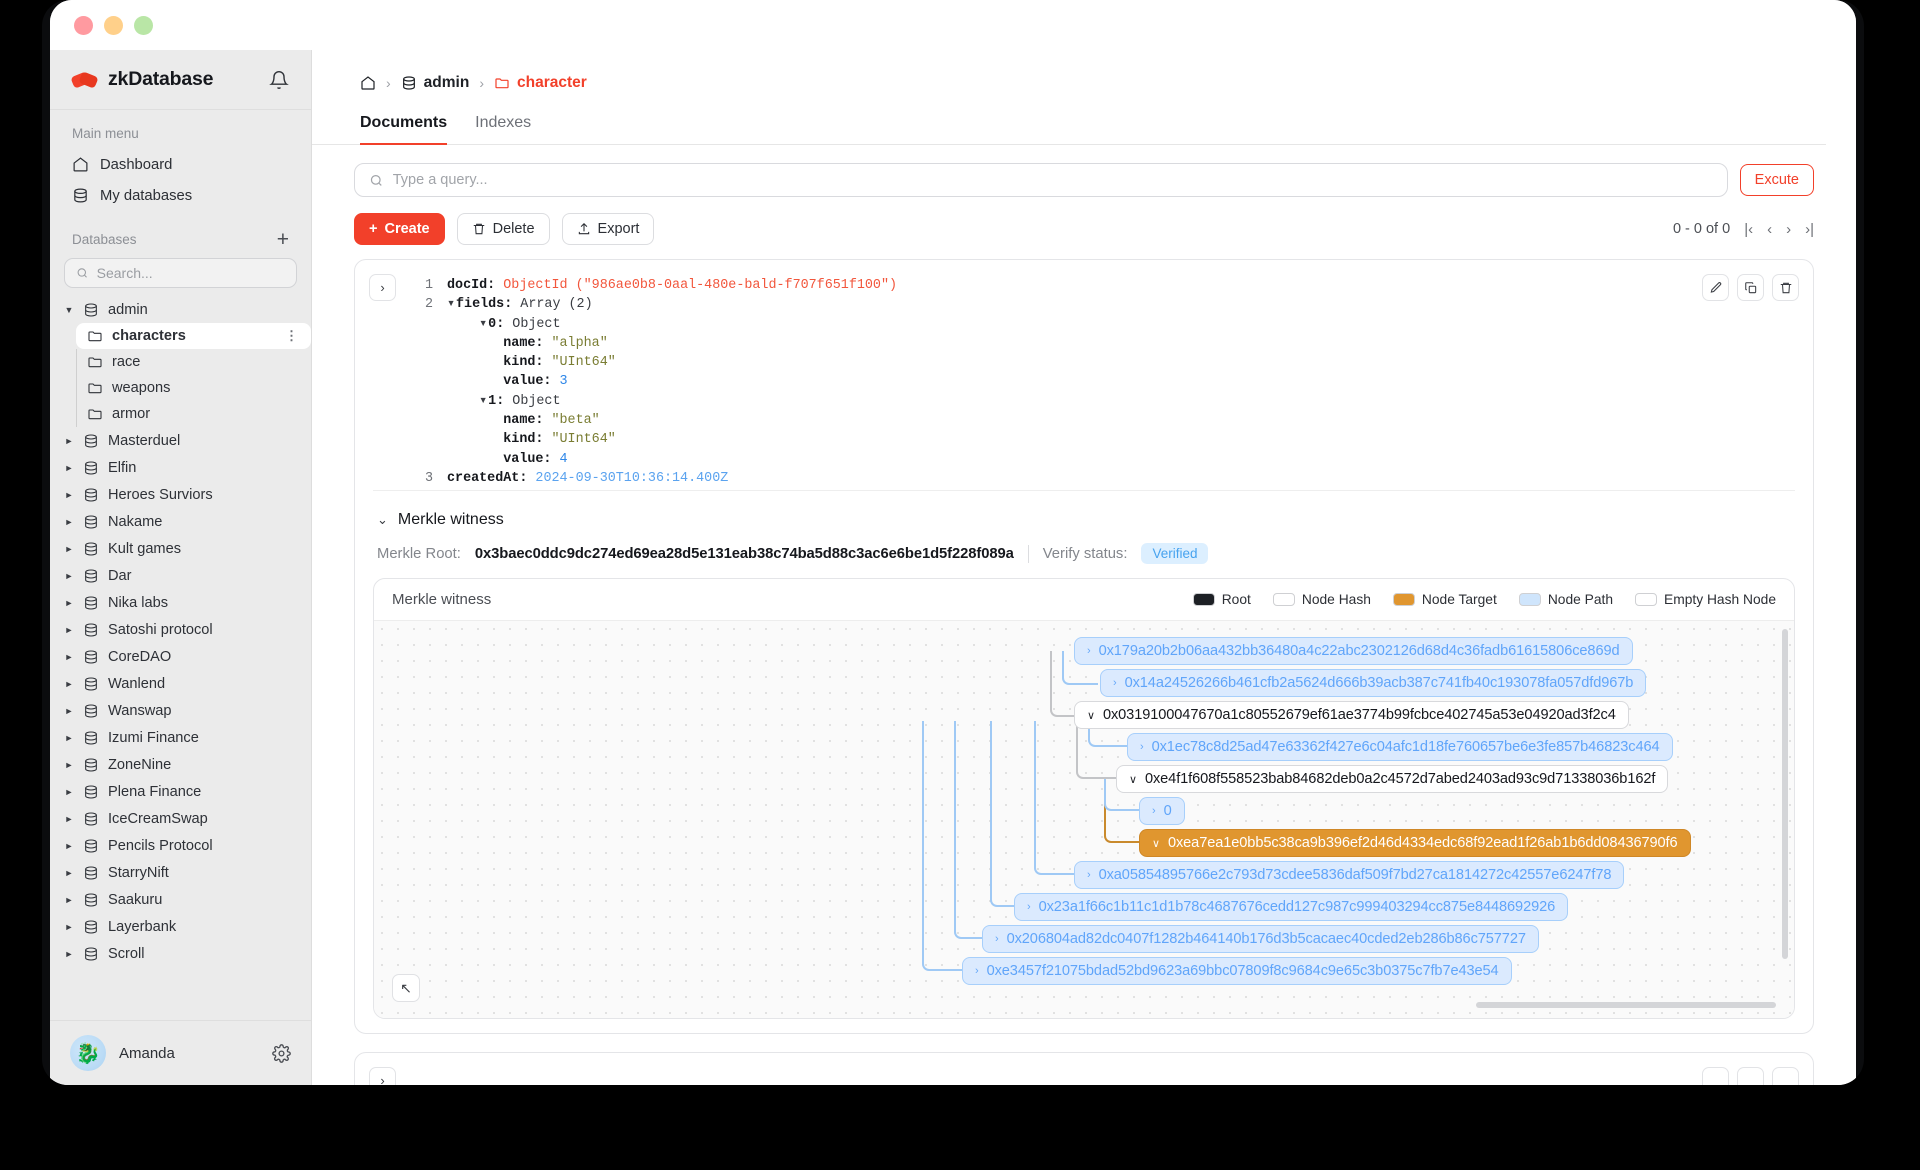 The width and height of the screenshot is (1920, 1170). I want to click on sidebar-database-coredao: ► CoreDAO, so click(180, 656).